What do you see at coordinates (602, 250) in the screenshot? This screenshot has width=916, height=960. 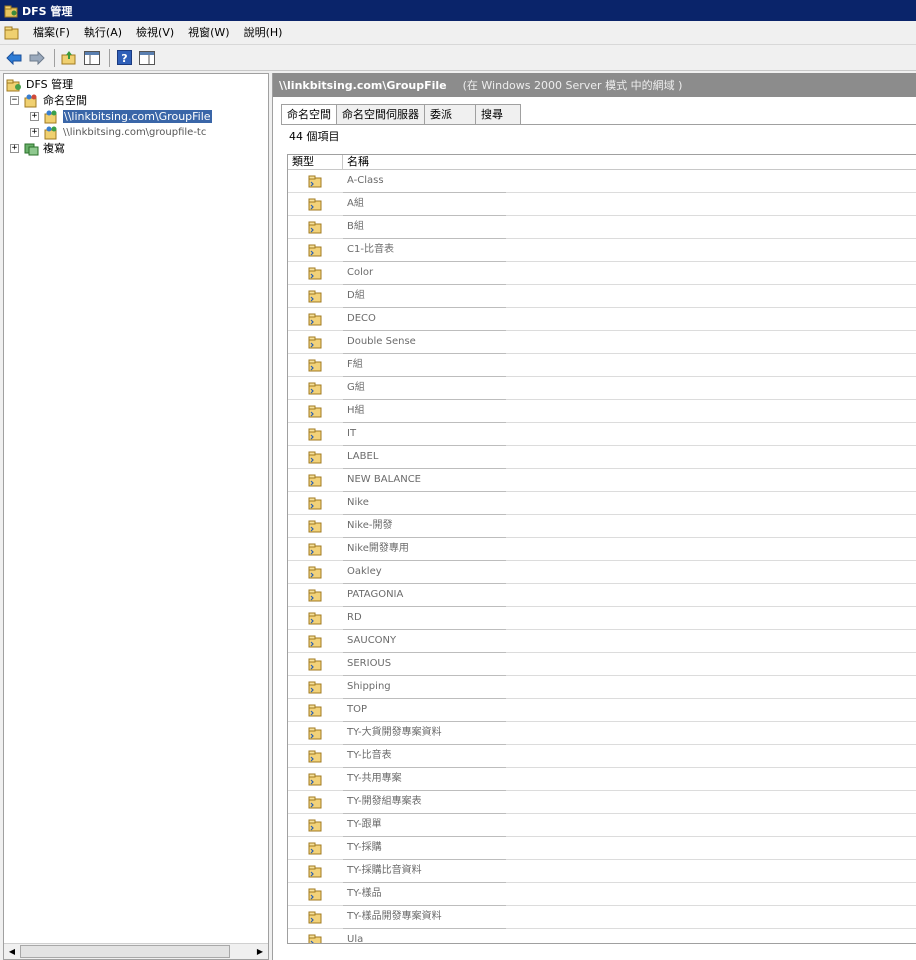 I see `list-item: C1-比音表` at bounding box center [602, 250].